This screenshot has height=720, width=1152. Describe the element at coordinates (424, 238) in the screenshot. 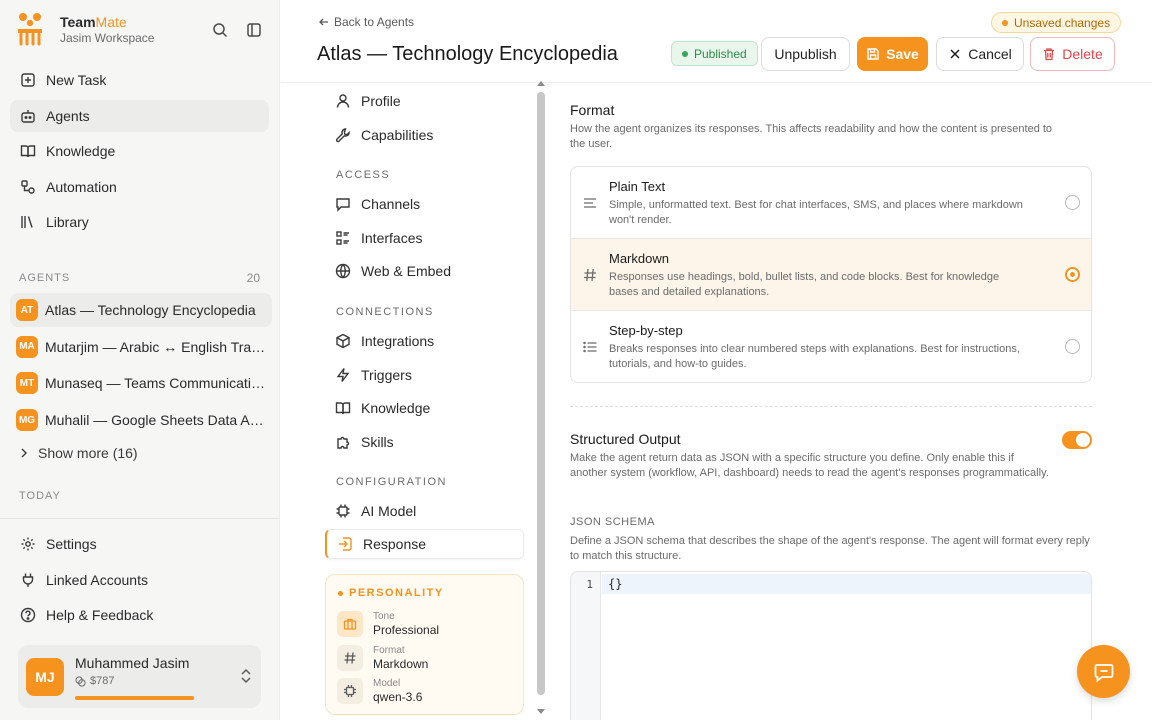

I see `settings-nav-interfaces: Interfaces` at that location.